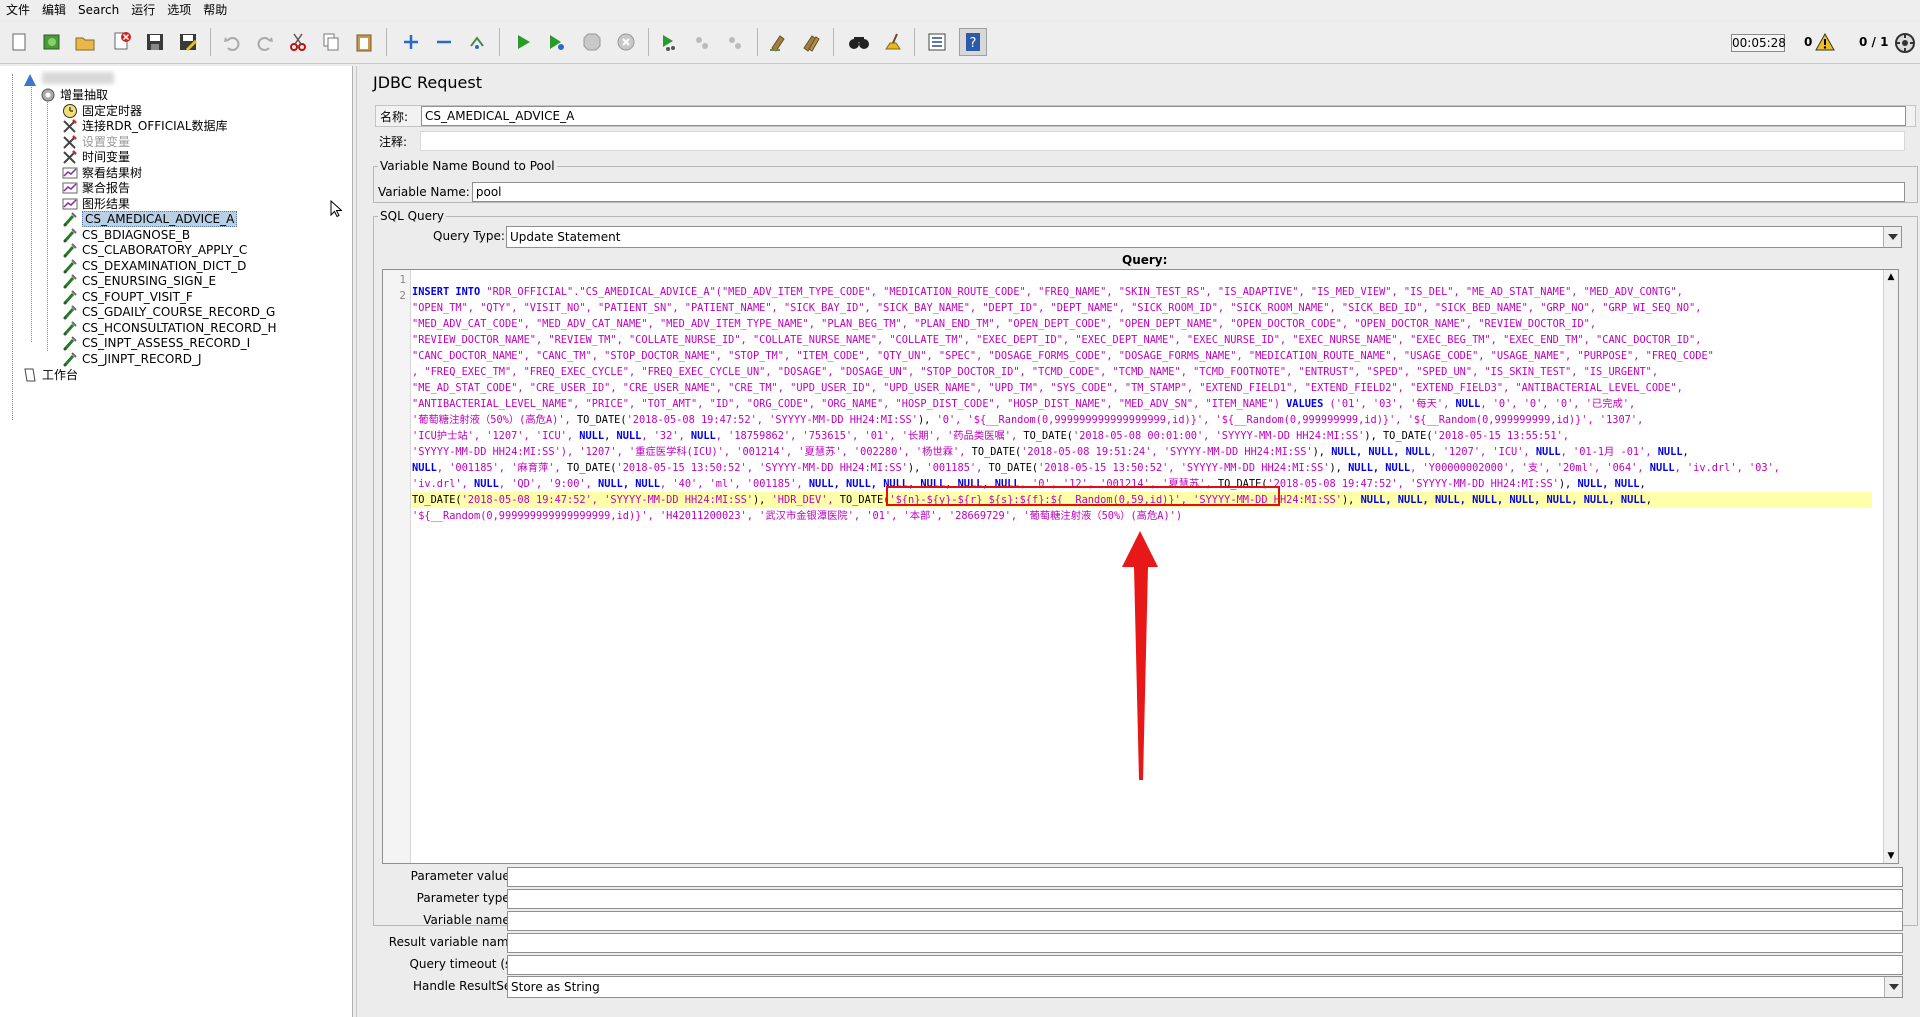 The image size is (1920, 1017). What do you see at coordinates (443, 484) in the screenshot?
I see `code-token: 'iv.drl',` at bounding box center [443, 484].